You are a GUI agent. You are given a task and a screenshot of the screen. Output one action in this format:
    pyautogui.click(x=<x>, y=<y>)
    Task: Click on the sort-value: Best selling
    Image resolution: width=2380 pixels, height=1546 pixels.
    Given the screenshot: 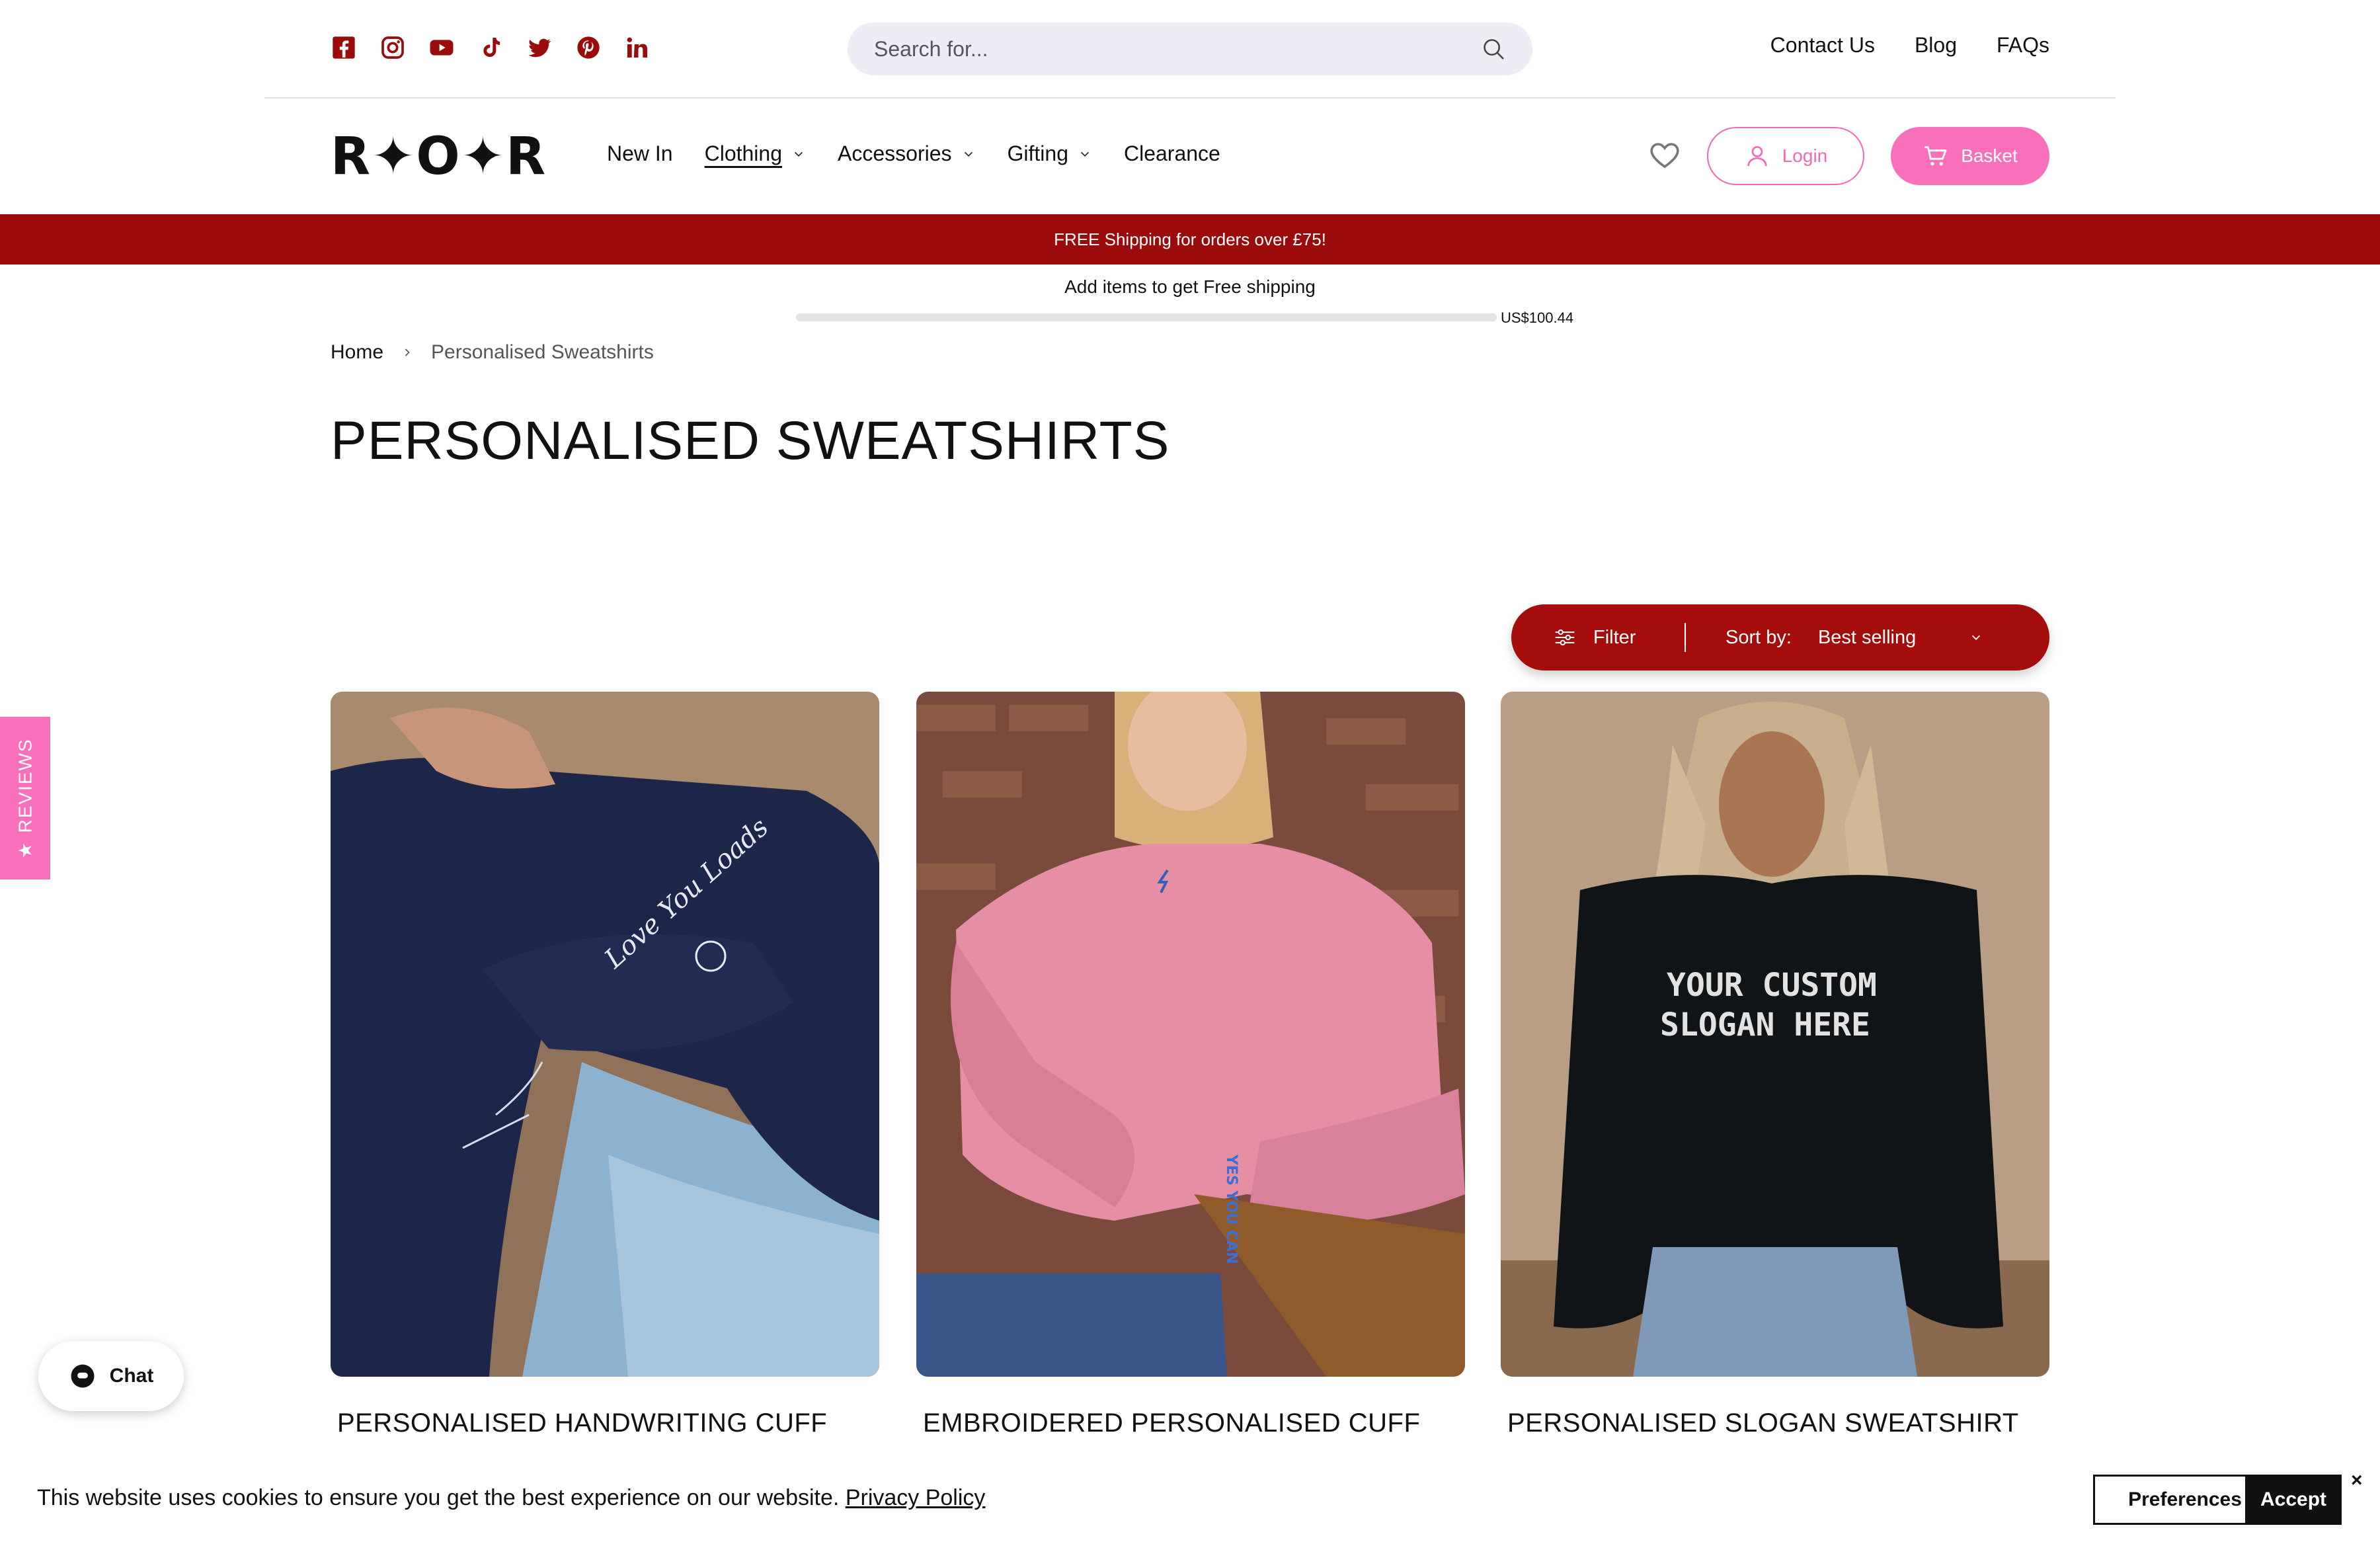 What is the action you would take?
    pyautogui.click(x=1867, y=637)
    